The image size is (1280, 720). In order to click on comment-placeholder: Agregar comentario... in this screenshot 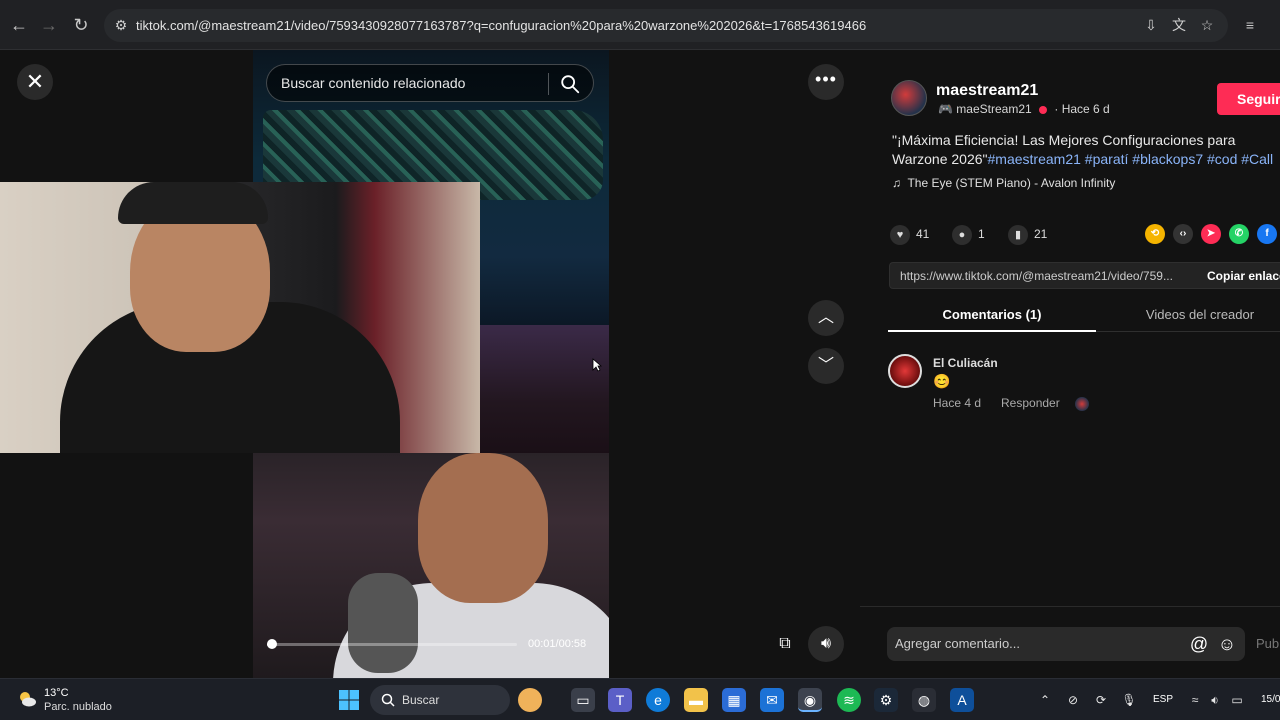, I will do `click(958, 643)`.